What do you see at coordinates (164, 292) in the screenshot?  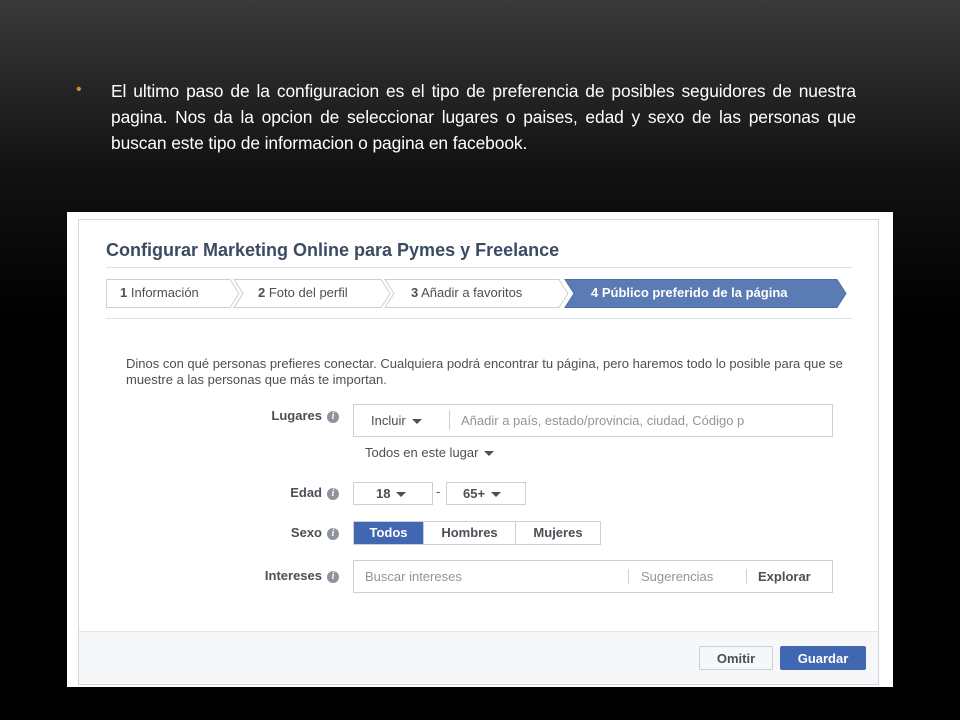 I see `step-1-label: Información` at bounding box center [164, 292].